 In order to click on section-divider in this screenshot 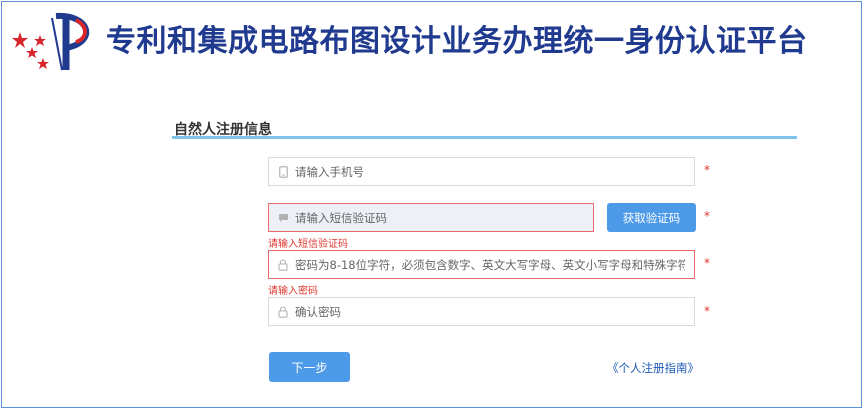, I will do `click(484, 137)`.